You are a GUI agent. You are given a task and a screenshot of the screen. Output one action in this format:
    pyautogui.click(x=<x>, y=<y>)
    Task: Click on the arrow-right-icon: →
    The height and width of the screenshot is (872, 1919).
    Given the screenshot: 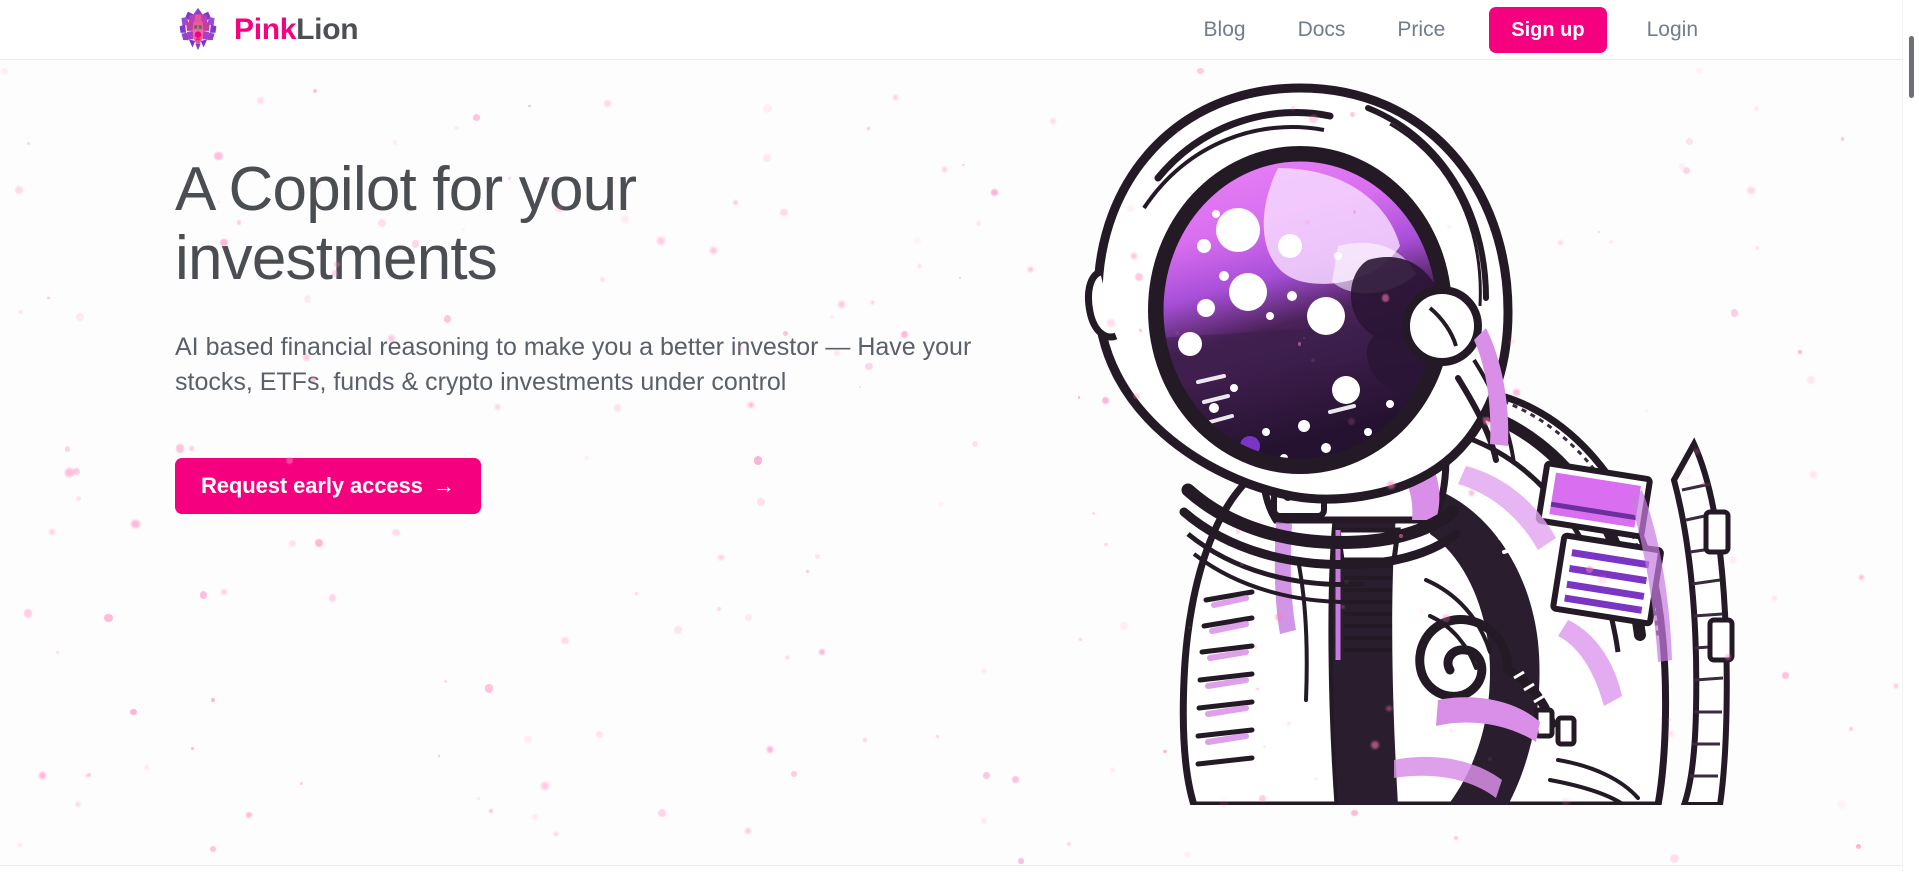 What is the action you would take?
    pyautogui.click(x=443, y=485)
    